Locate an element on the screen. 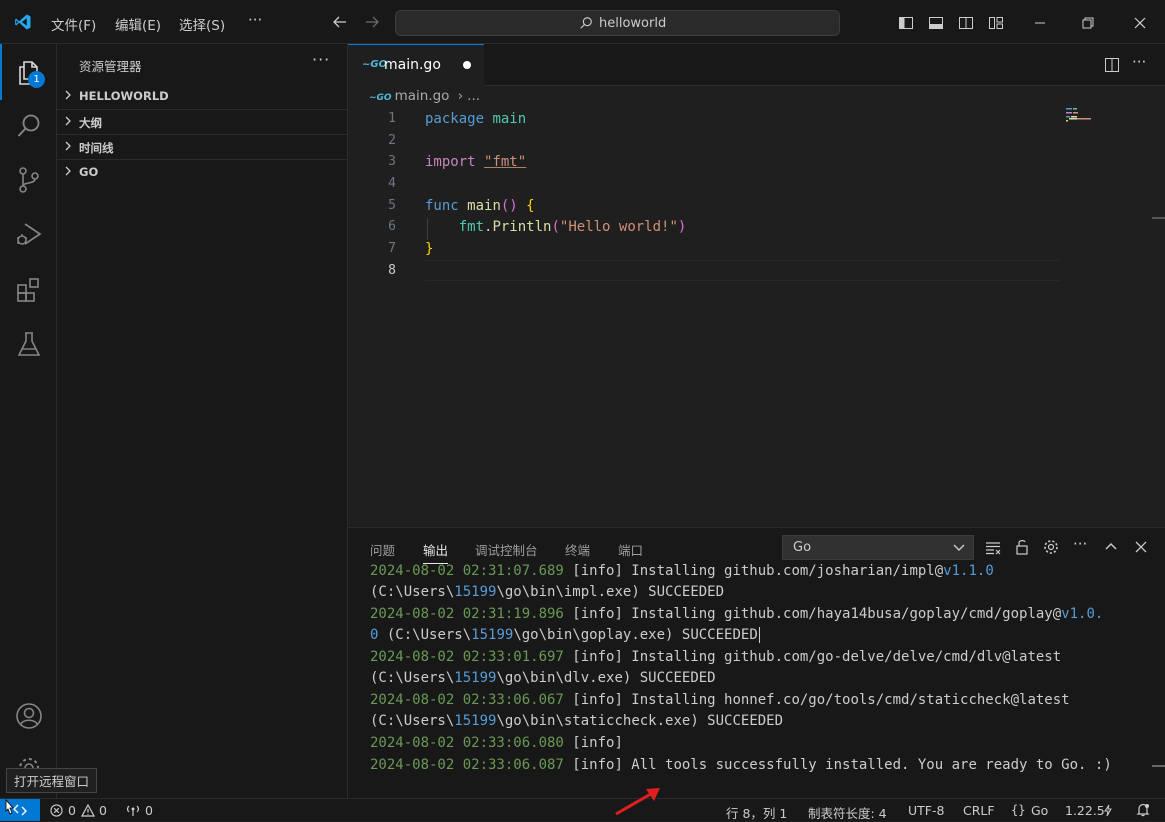 This screenshot has width=1165, height=822. toggle-primary-sidebar-icon is located at coordinates (906, 23).